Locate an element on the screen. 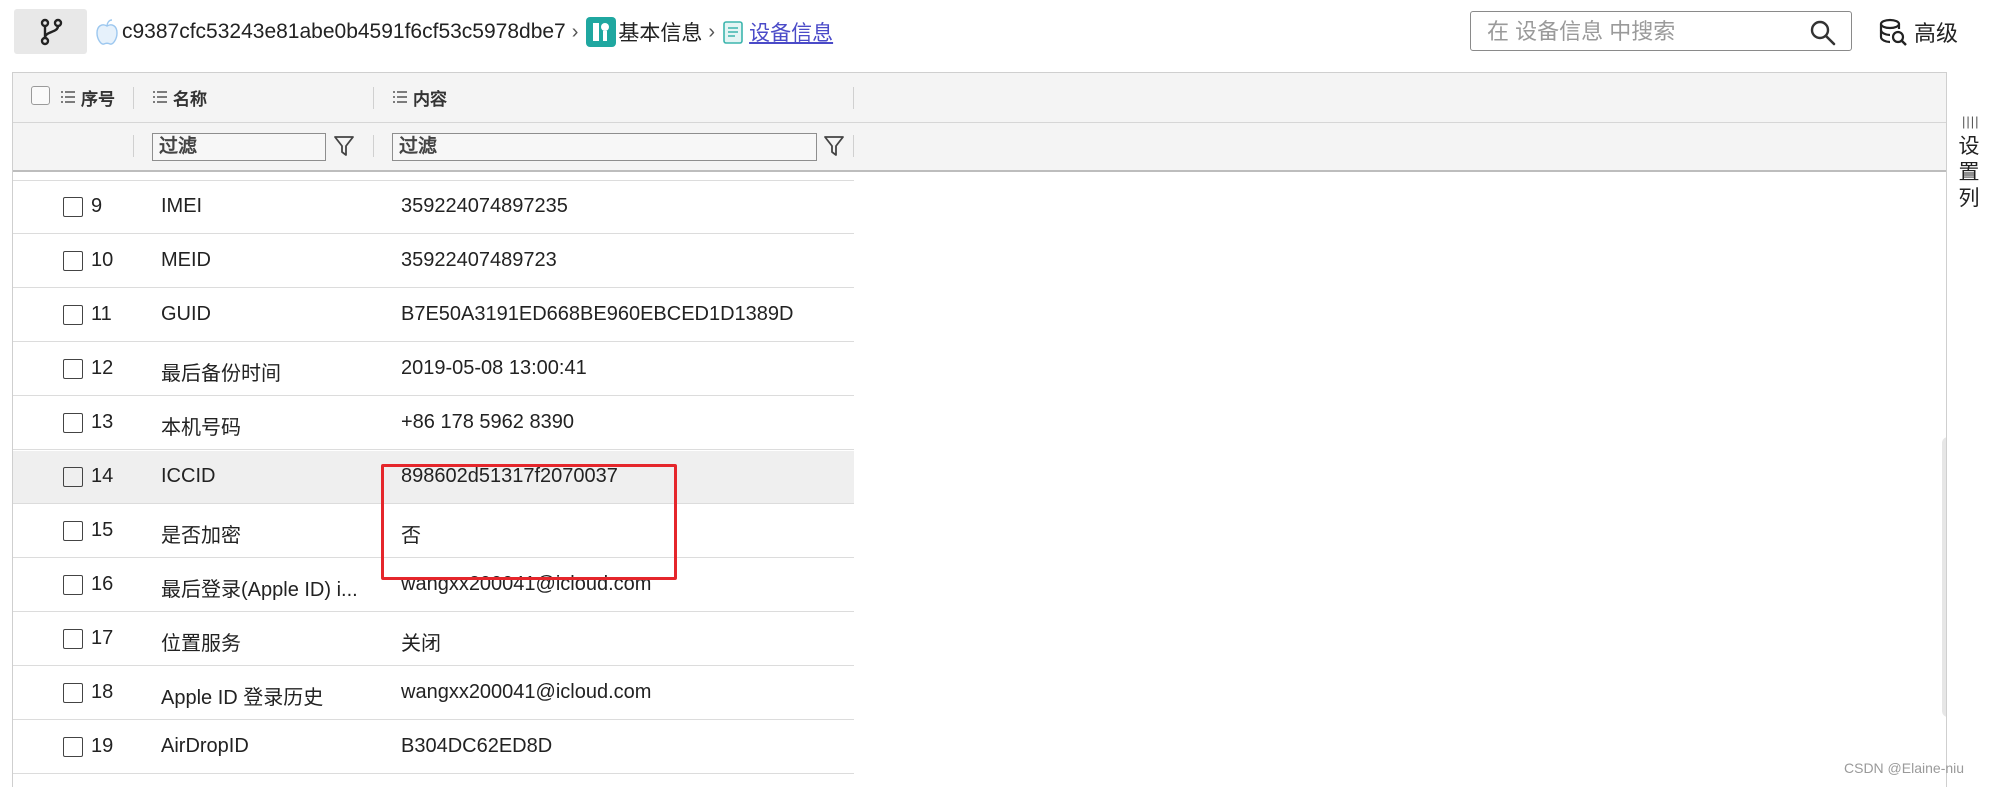 Image resolution: width=1989 pixels, height=787 pixels. column-header-content: 内容 is located at coordinates (420, 97).